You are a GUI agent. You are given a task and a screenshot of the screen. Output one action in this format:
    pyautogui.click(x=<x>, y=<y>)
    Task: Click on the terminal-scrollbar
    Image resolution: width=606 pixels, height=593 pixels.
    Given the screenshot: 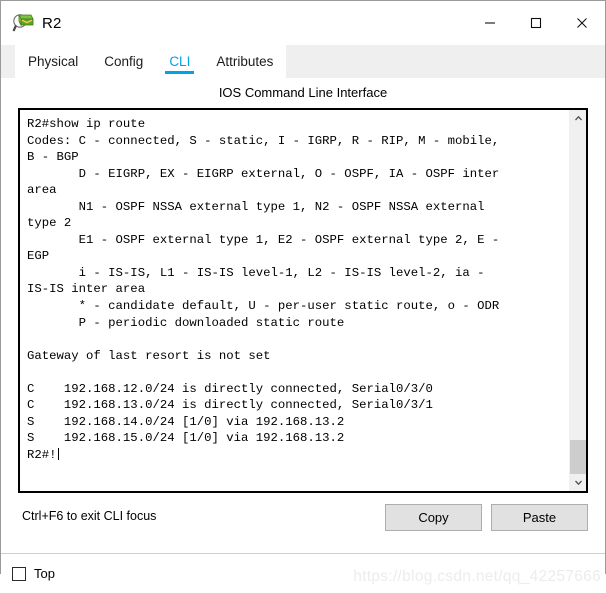 What is the action you would take?
    pyautogui.click(x=577, y=300)
    